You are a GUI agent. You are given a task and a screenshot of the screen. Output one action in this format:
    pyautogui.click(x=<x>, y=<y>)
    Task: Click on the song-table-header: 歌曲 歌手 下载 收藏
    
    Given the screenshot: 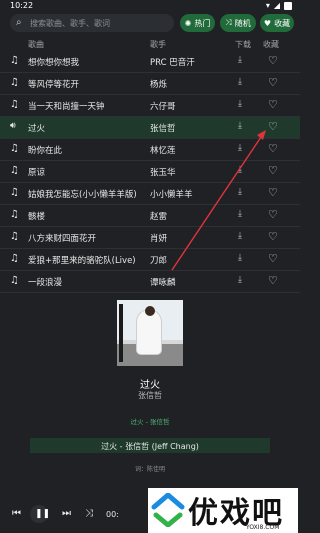 What is the action you would take?
    pyautogui.click(x=150, y=44)
    